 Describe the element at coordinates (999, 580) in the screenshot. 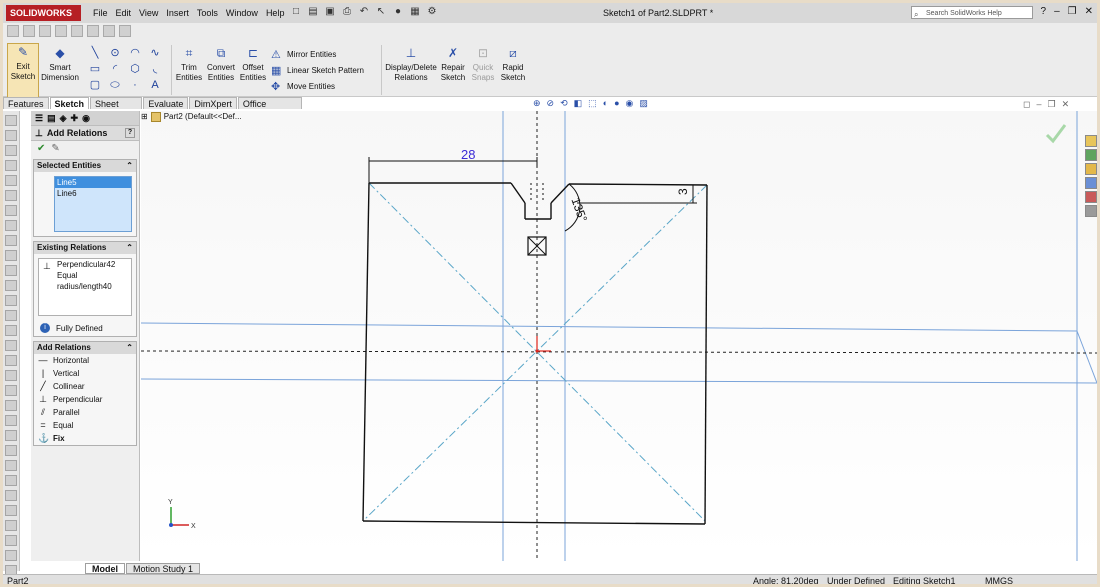

I see `status-units: MMGS` at that location.